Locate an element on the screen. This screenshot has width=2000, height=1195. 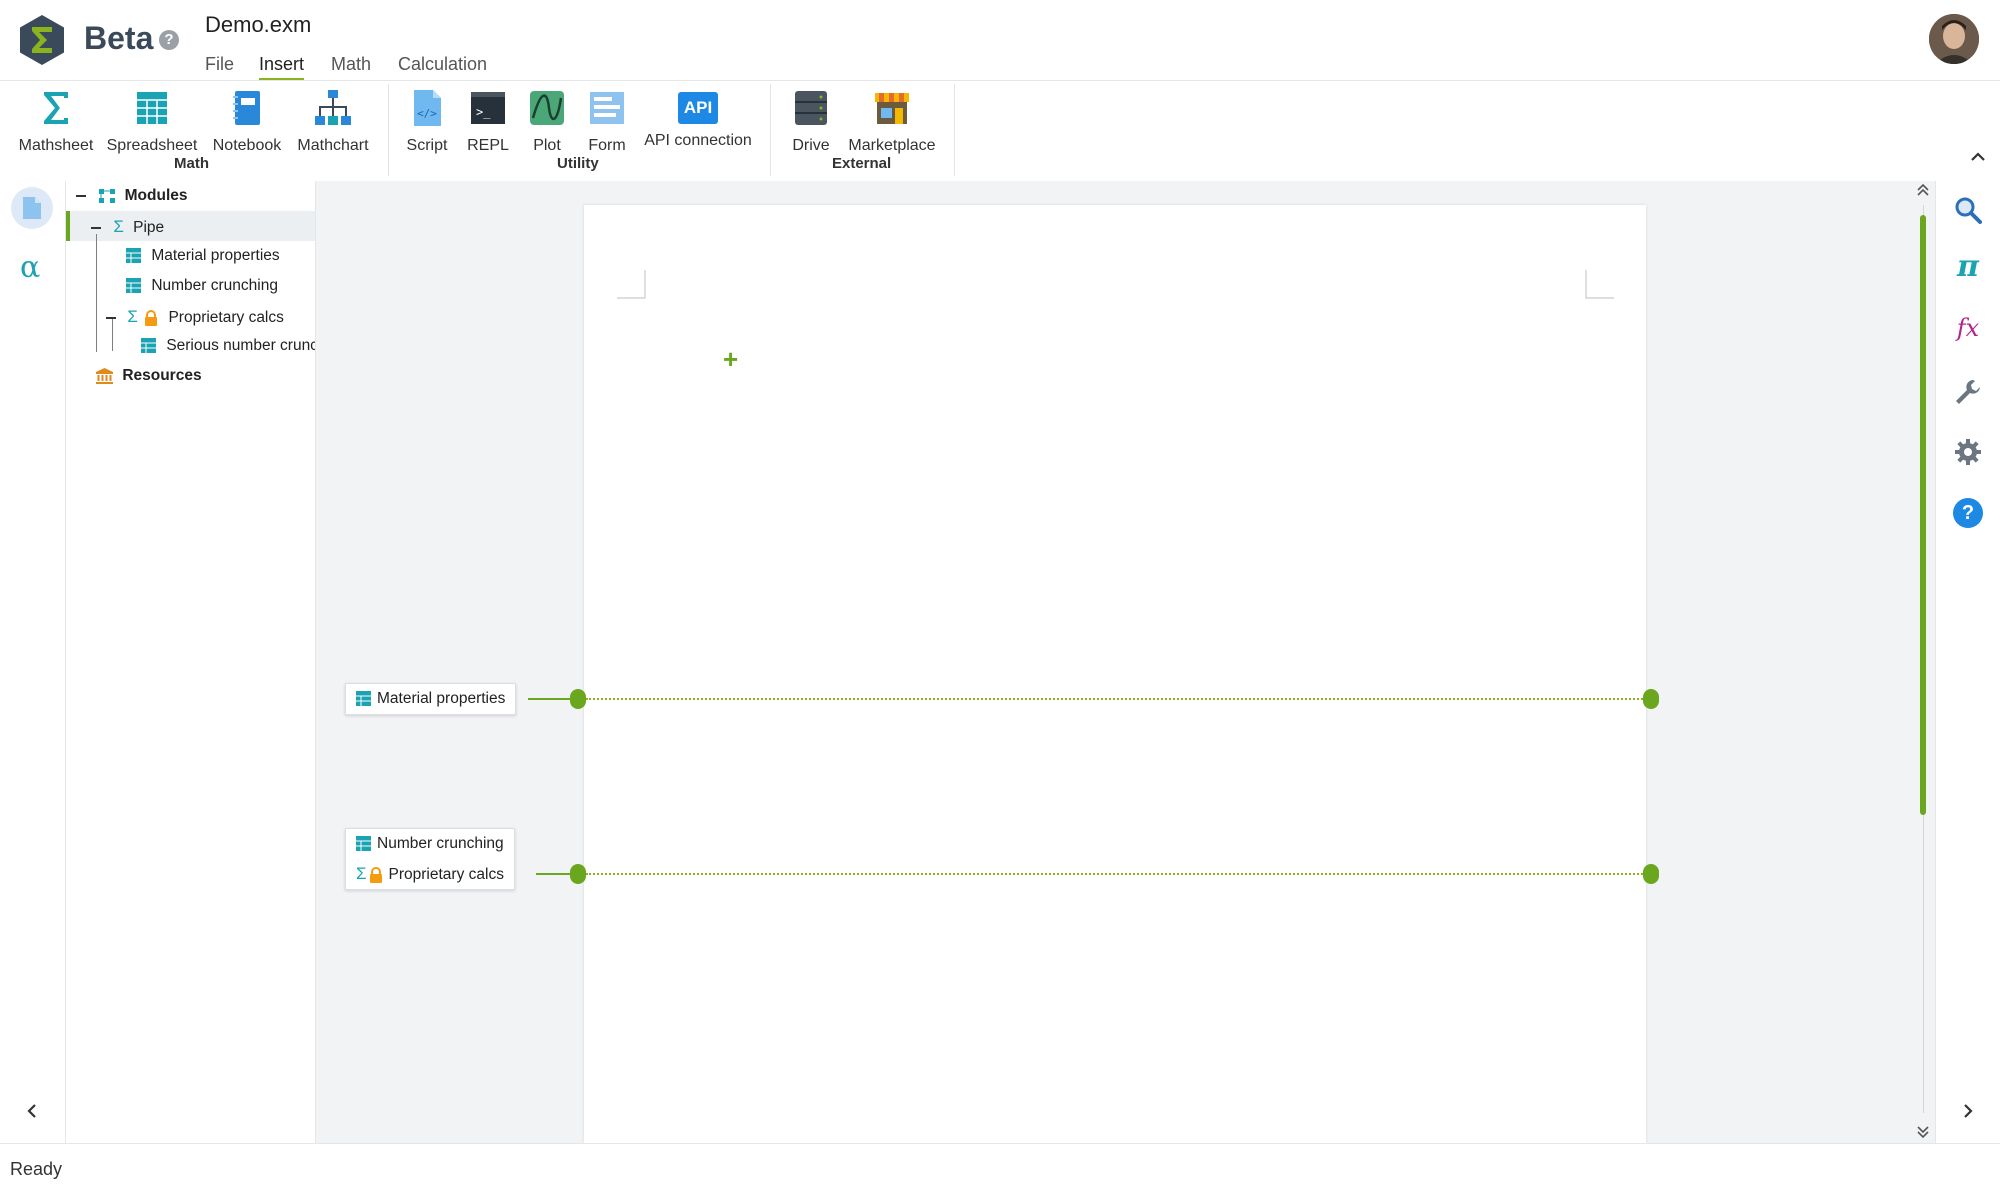
tree-node-proprietary-calcs: Σ Proprietary calcs is located at coordinates (195, 317).